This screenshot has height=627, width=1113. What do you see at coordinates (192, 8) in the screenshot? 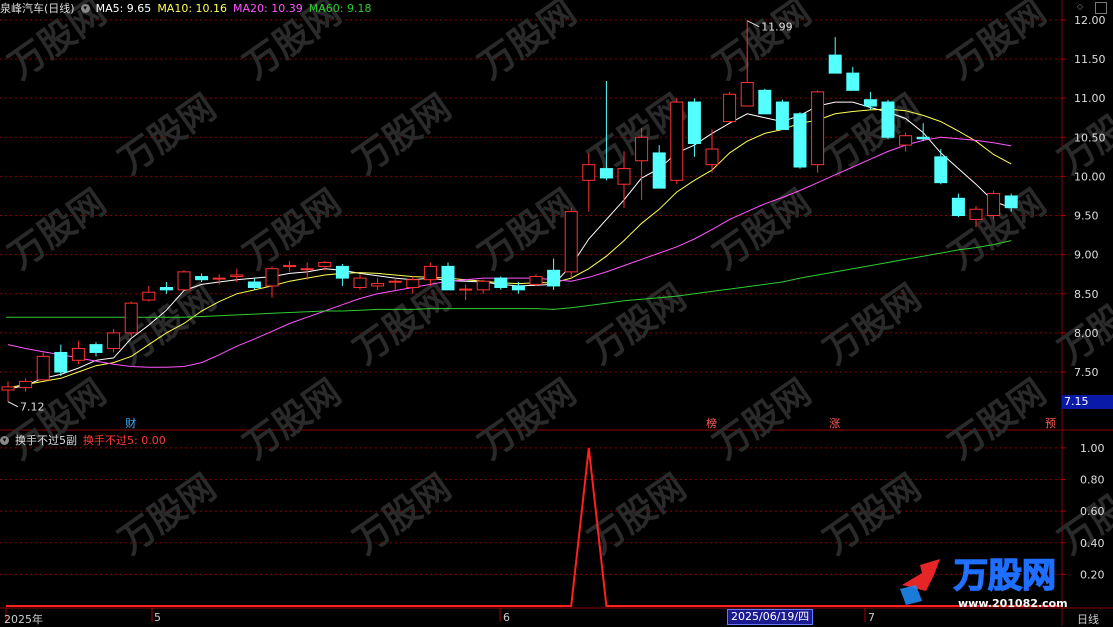
I see `ma10-label: MA10: 10.16` at bounding box center [192, 8].